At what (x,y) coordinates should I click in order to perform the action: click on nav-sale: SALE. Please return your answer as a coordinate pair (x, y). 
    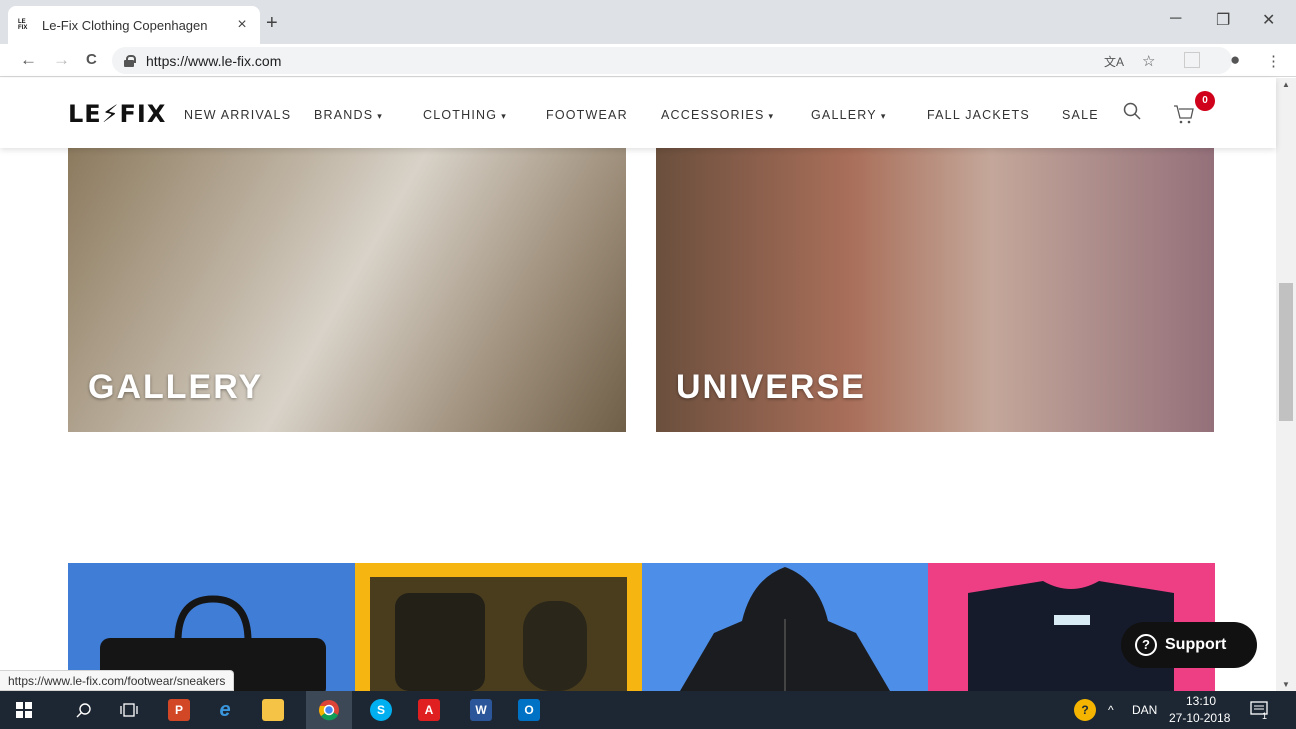
    Looking at the image, I should click on (1080, 115).